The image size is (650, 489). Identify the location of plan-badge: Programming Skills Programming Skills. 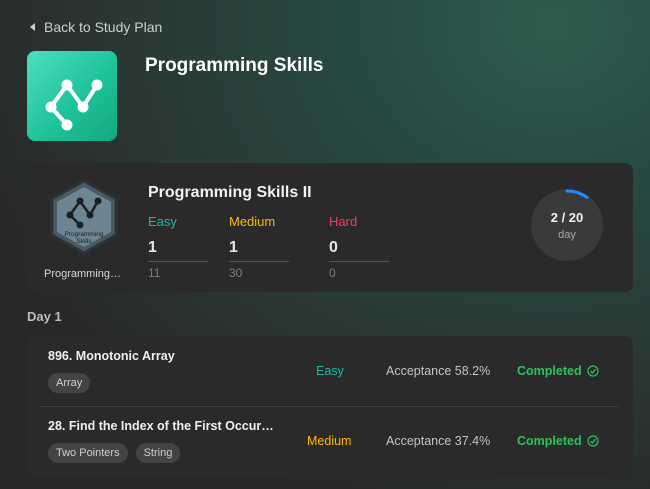
(84, 228).